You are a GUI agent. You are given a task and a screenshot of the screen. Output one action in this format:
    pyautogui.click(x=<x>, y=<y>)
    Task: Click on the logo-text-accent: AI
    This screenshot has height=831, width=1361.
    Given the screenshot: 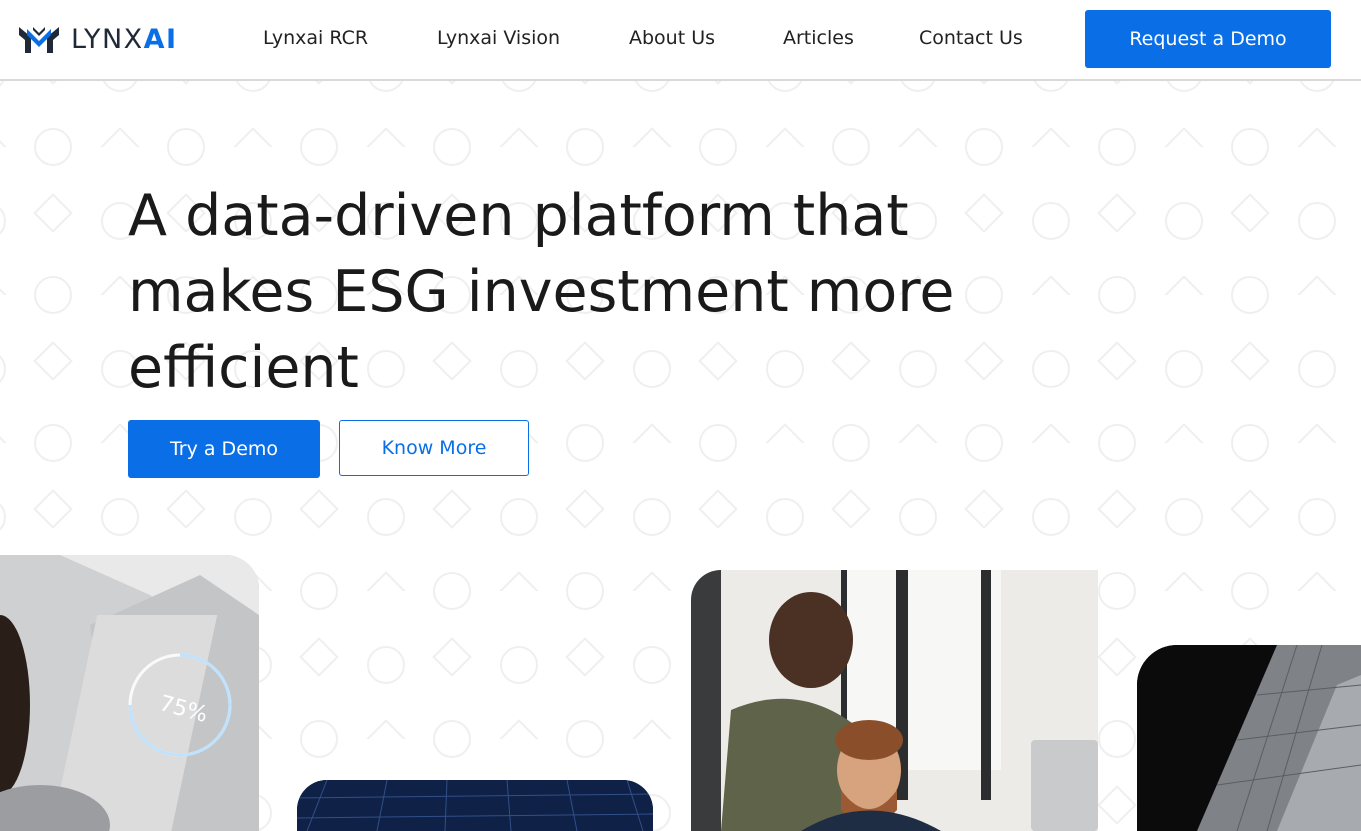 What is the action you would take?
    pyautogui.click(x=160, y=39)
    